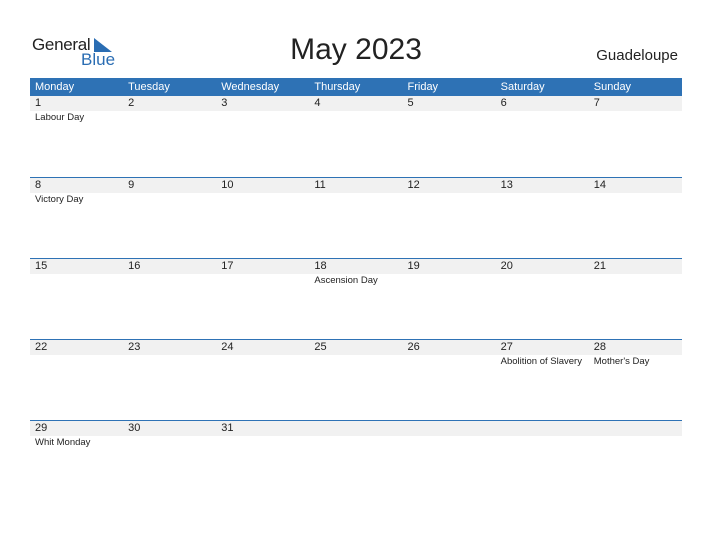 The height and width of the screenshot is (550, 712). I want to click on day-number: 6, so click(503, 103).